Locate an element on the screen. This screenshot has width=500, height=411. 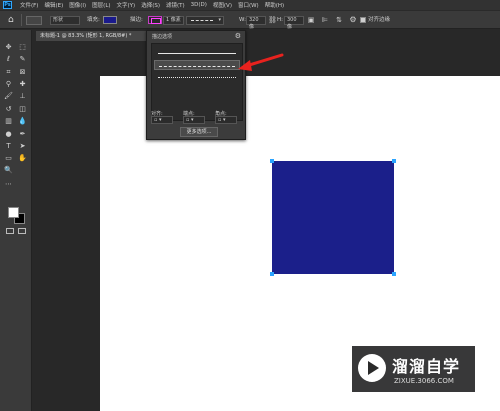
path-operations-icon: ▣ is located at coordinates (311, 20).